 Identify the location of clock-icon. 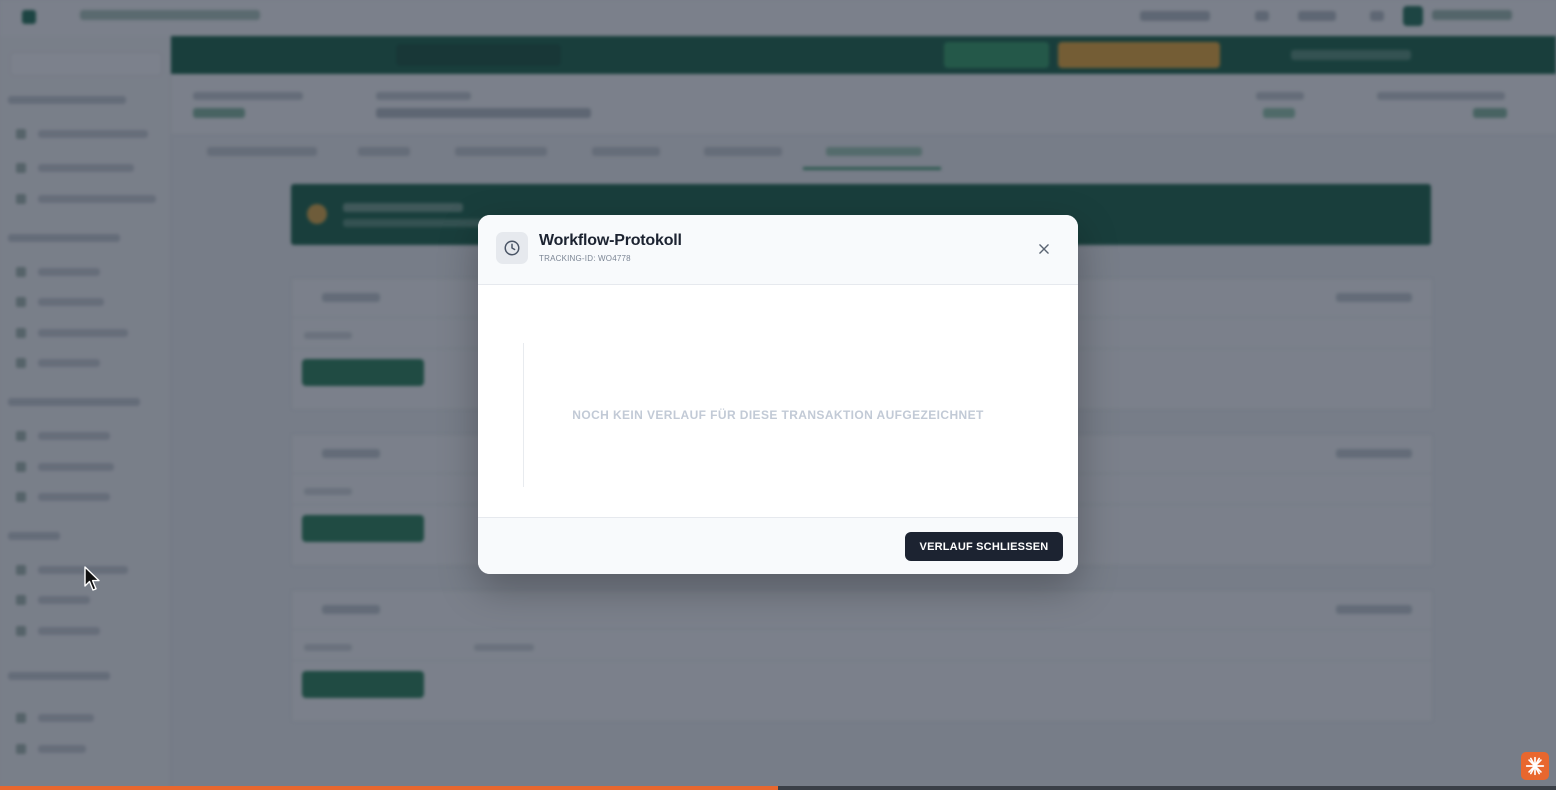
(512, 248).